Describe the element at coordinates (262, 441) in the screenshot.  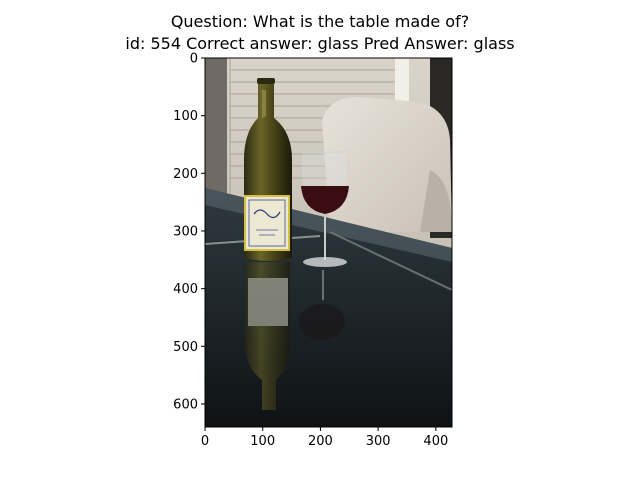
I see `x-tick-label: 100` at that location.